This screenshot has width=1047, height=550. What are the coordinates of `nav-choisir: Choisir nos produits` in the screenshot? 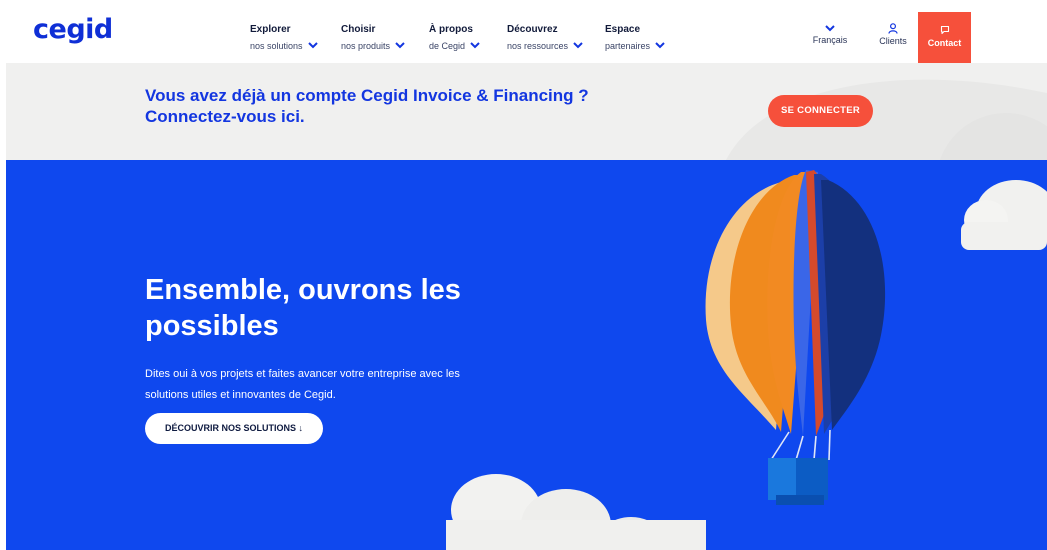 It's located at (373, 39).